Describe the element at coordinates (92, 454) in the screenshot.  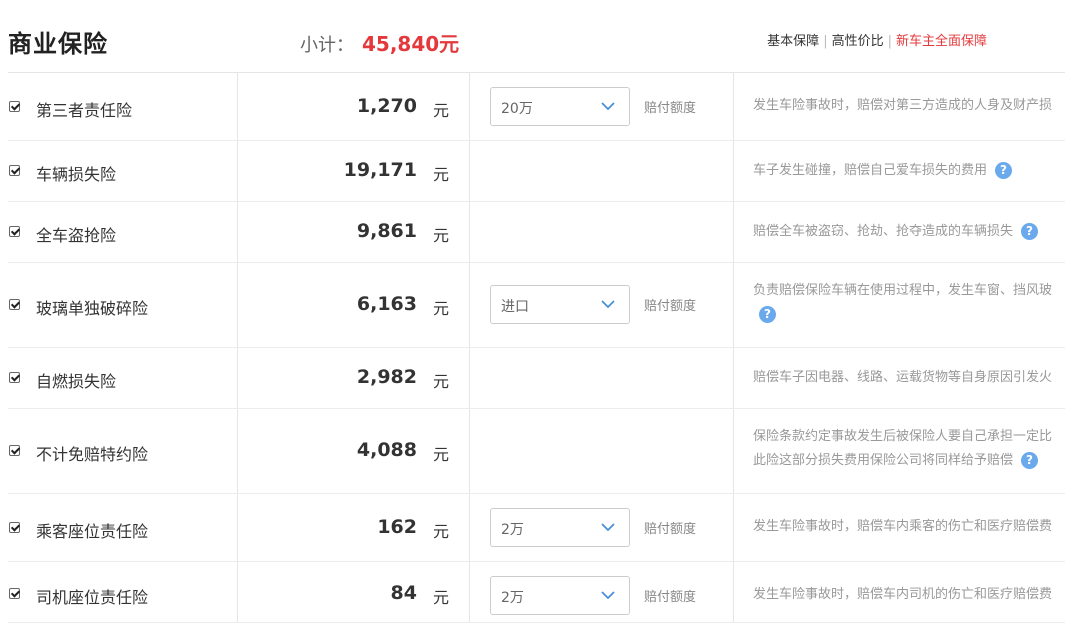
I see `insurance-name: 不计免赔特约险` at that location.